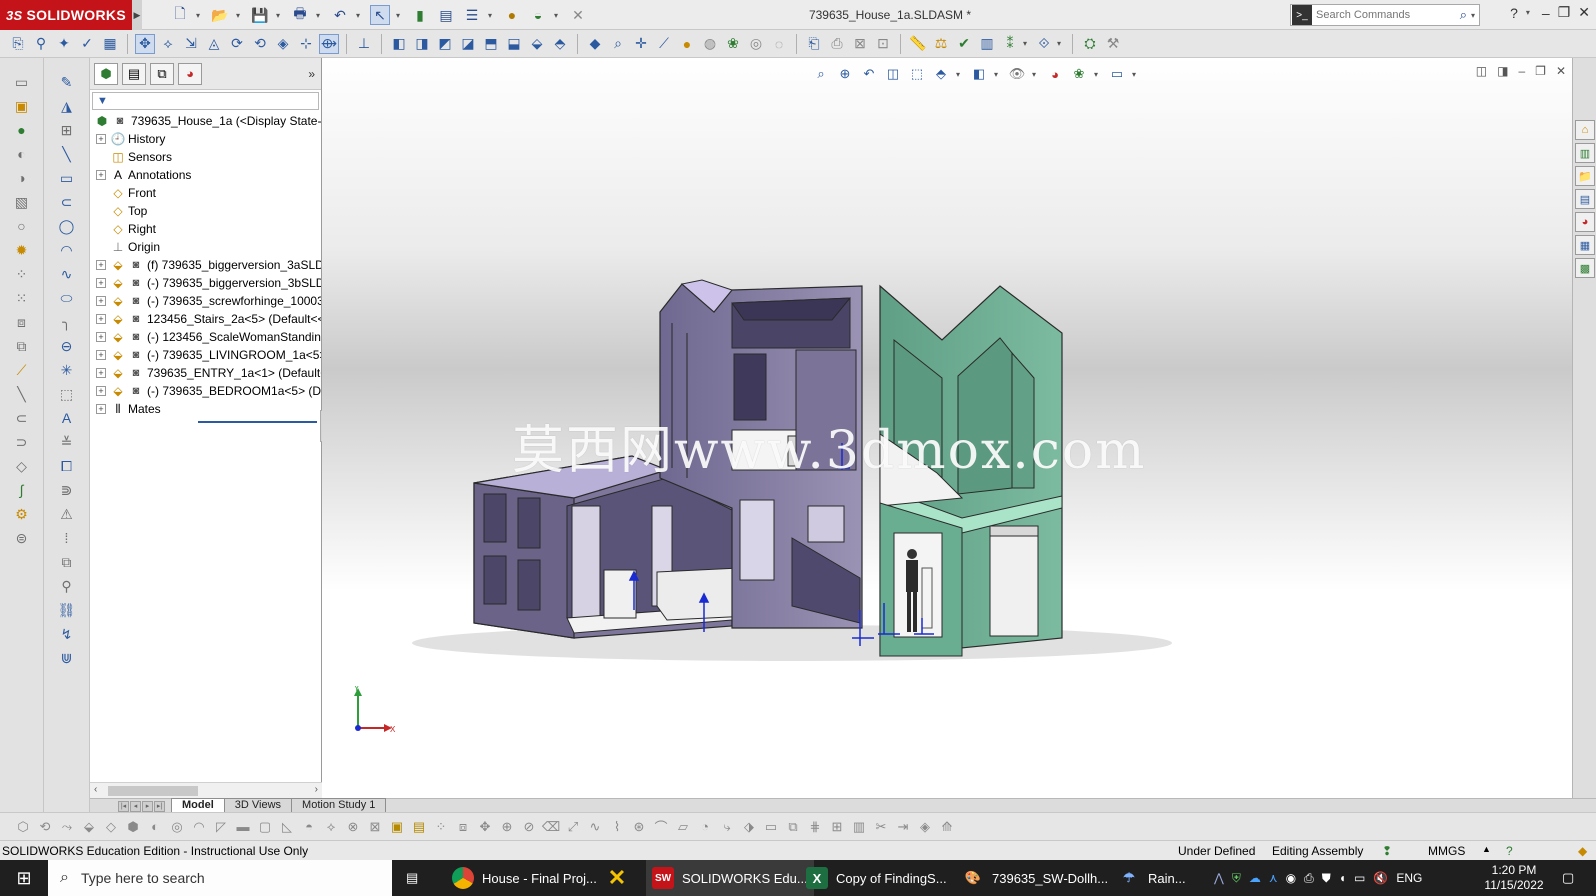 Image resolution: width=1596 pixels, height=896 pixels. I want to click on horizontal-scrollbar: ‹ ›, so click(206, 790).